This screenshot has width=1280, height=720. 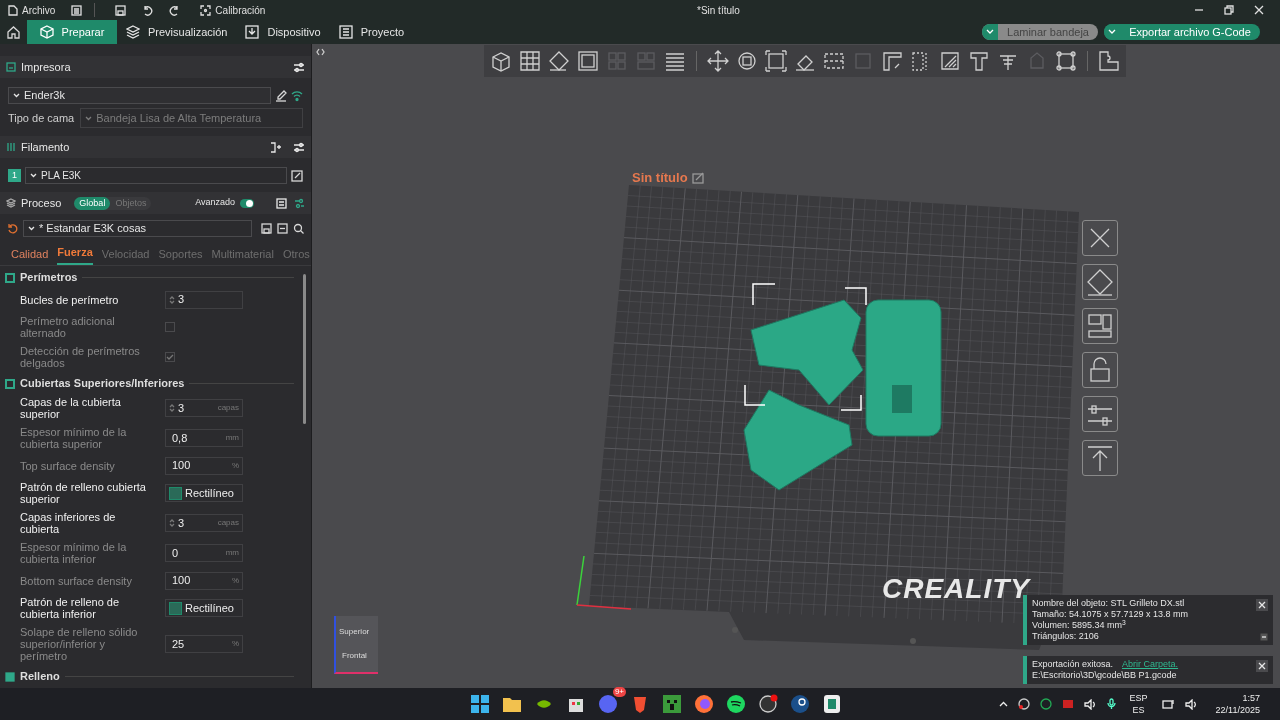 What do you see at coordinates (204, 438) in the screenshot?
I see `input-field: 0,8 mm` at bounding box center [204, 438].